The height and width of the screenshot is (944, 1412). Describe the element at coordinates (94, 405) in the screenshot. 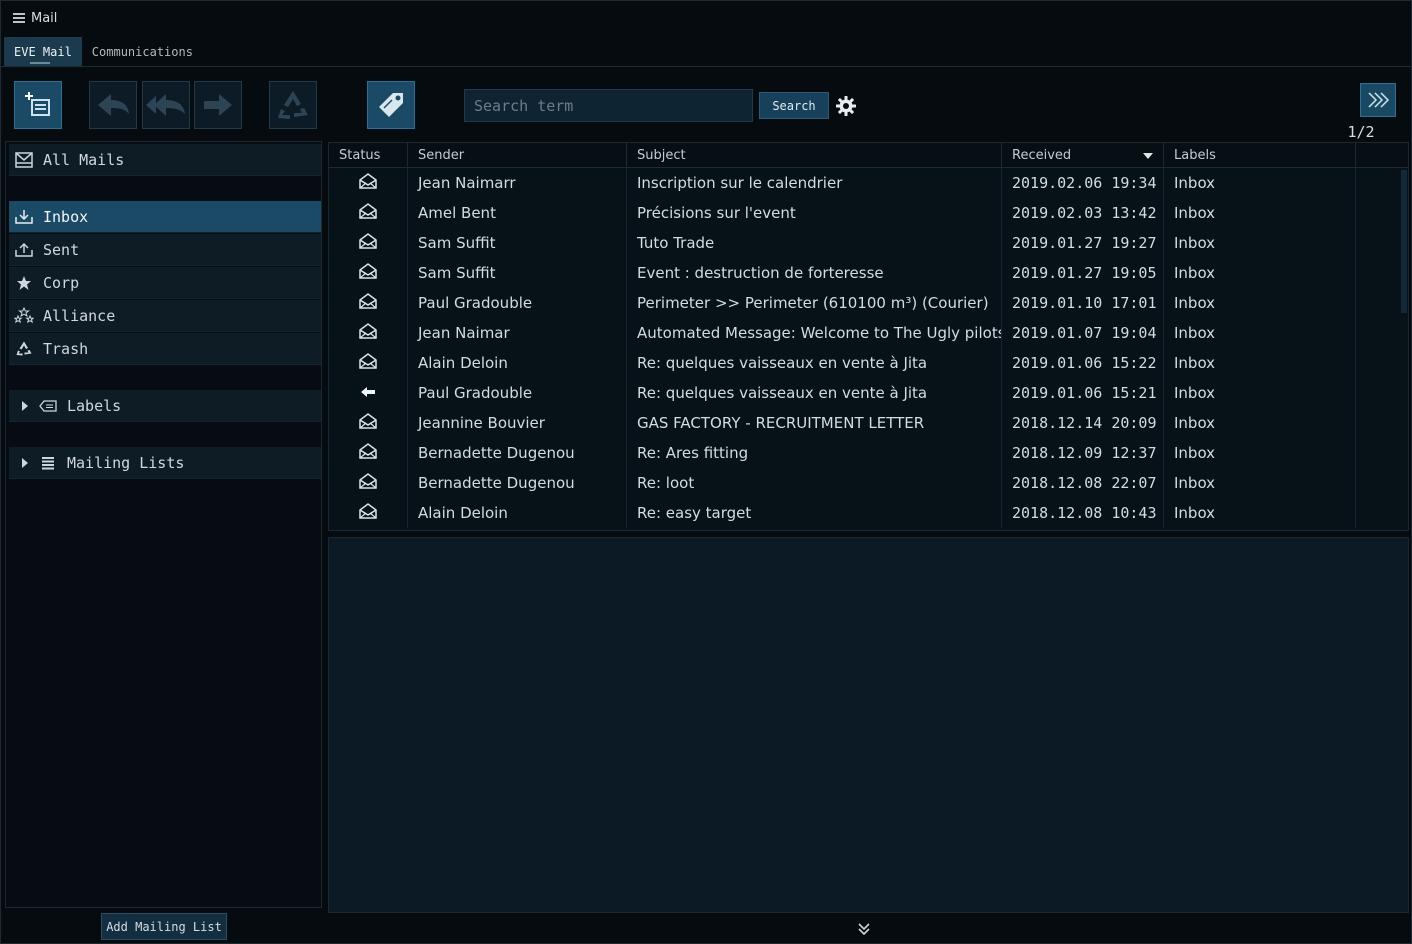

I see `sidebar-item-label: Labels` at that location.